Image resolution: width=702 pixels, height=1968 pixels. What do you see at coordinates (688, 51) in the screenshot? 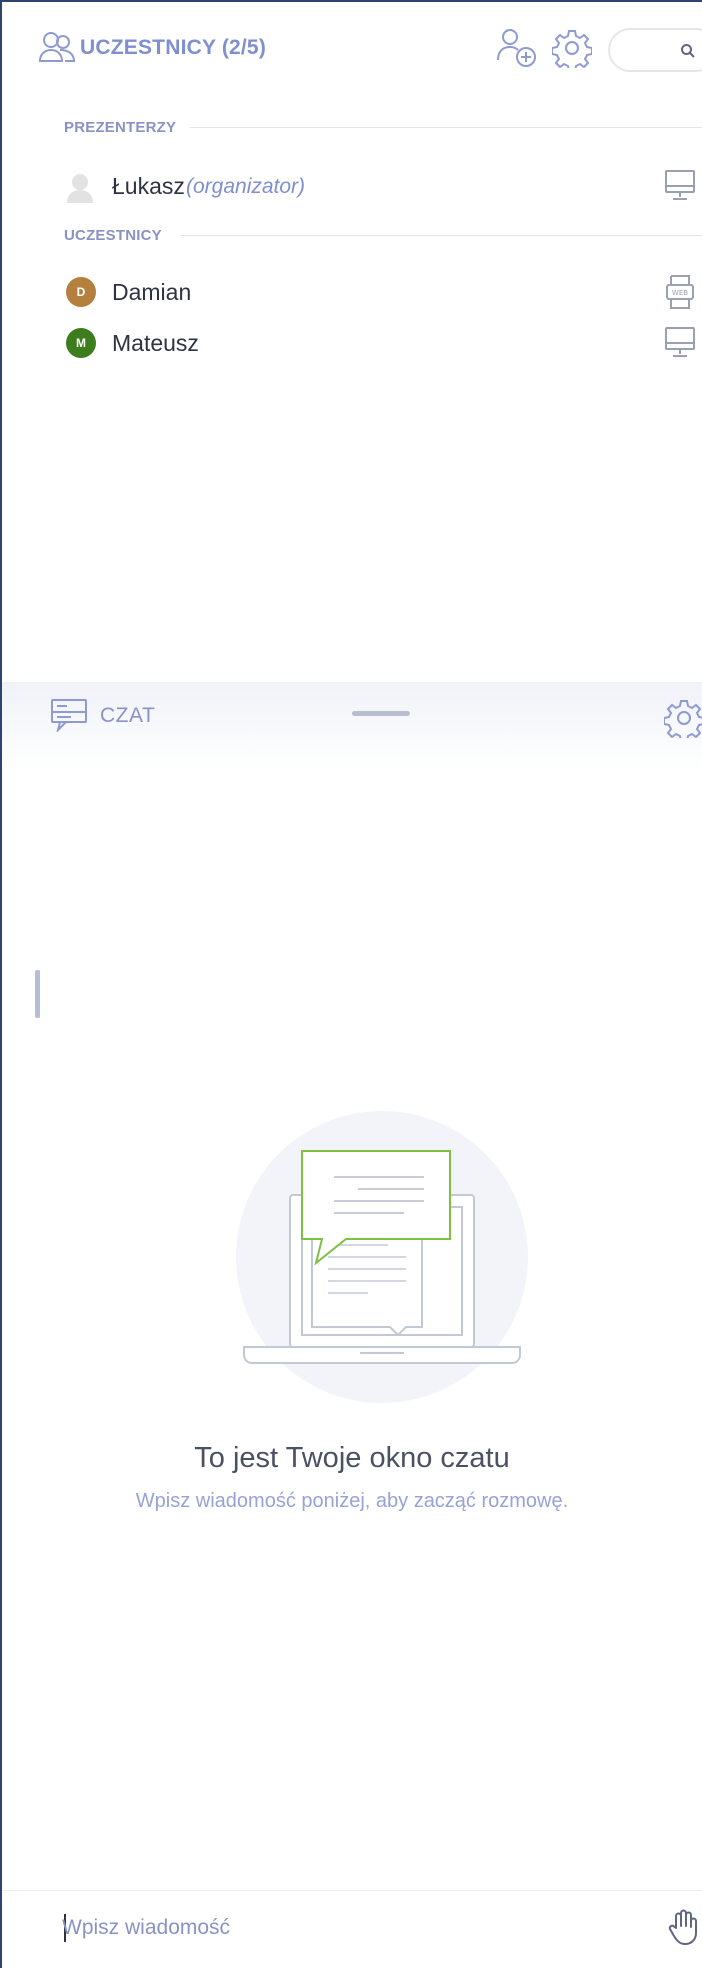
I see `search-icon` at bounding box center [688, 51].